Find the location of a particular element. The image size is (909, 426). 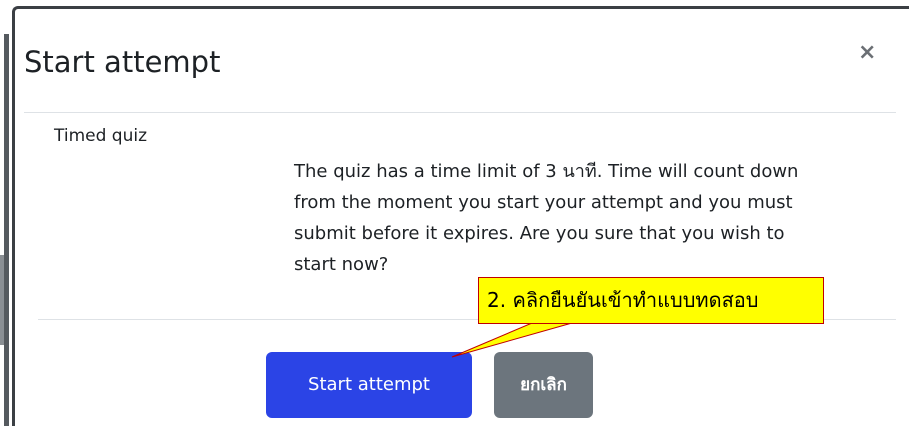

header-divider is located at coordinates (460, 112).